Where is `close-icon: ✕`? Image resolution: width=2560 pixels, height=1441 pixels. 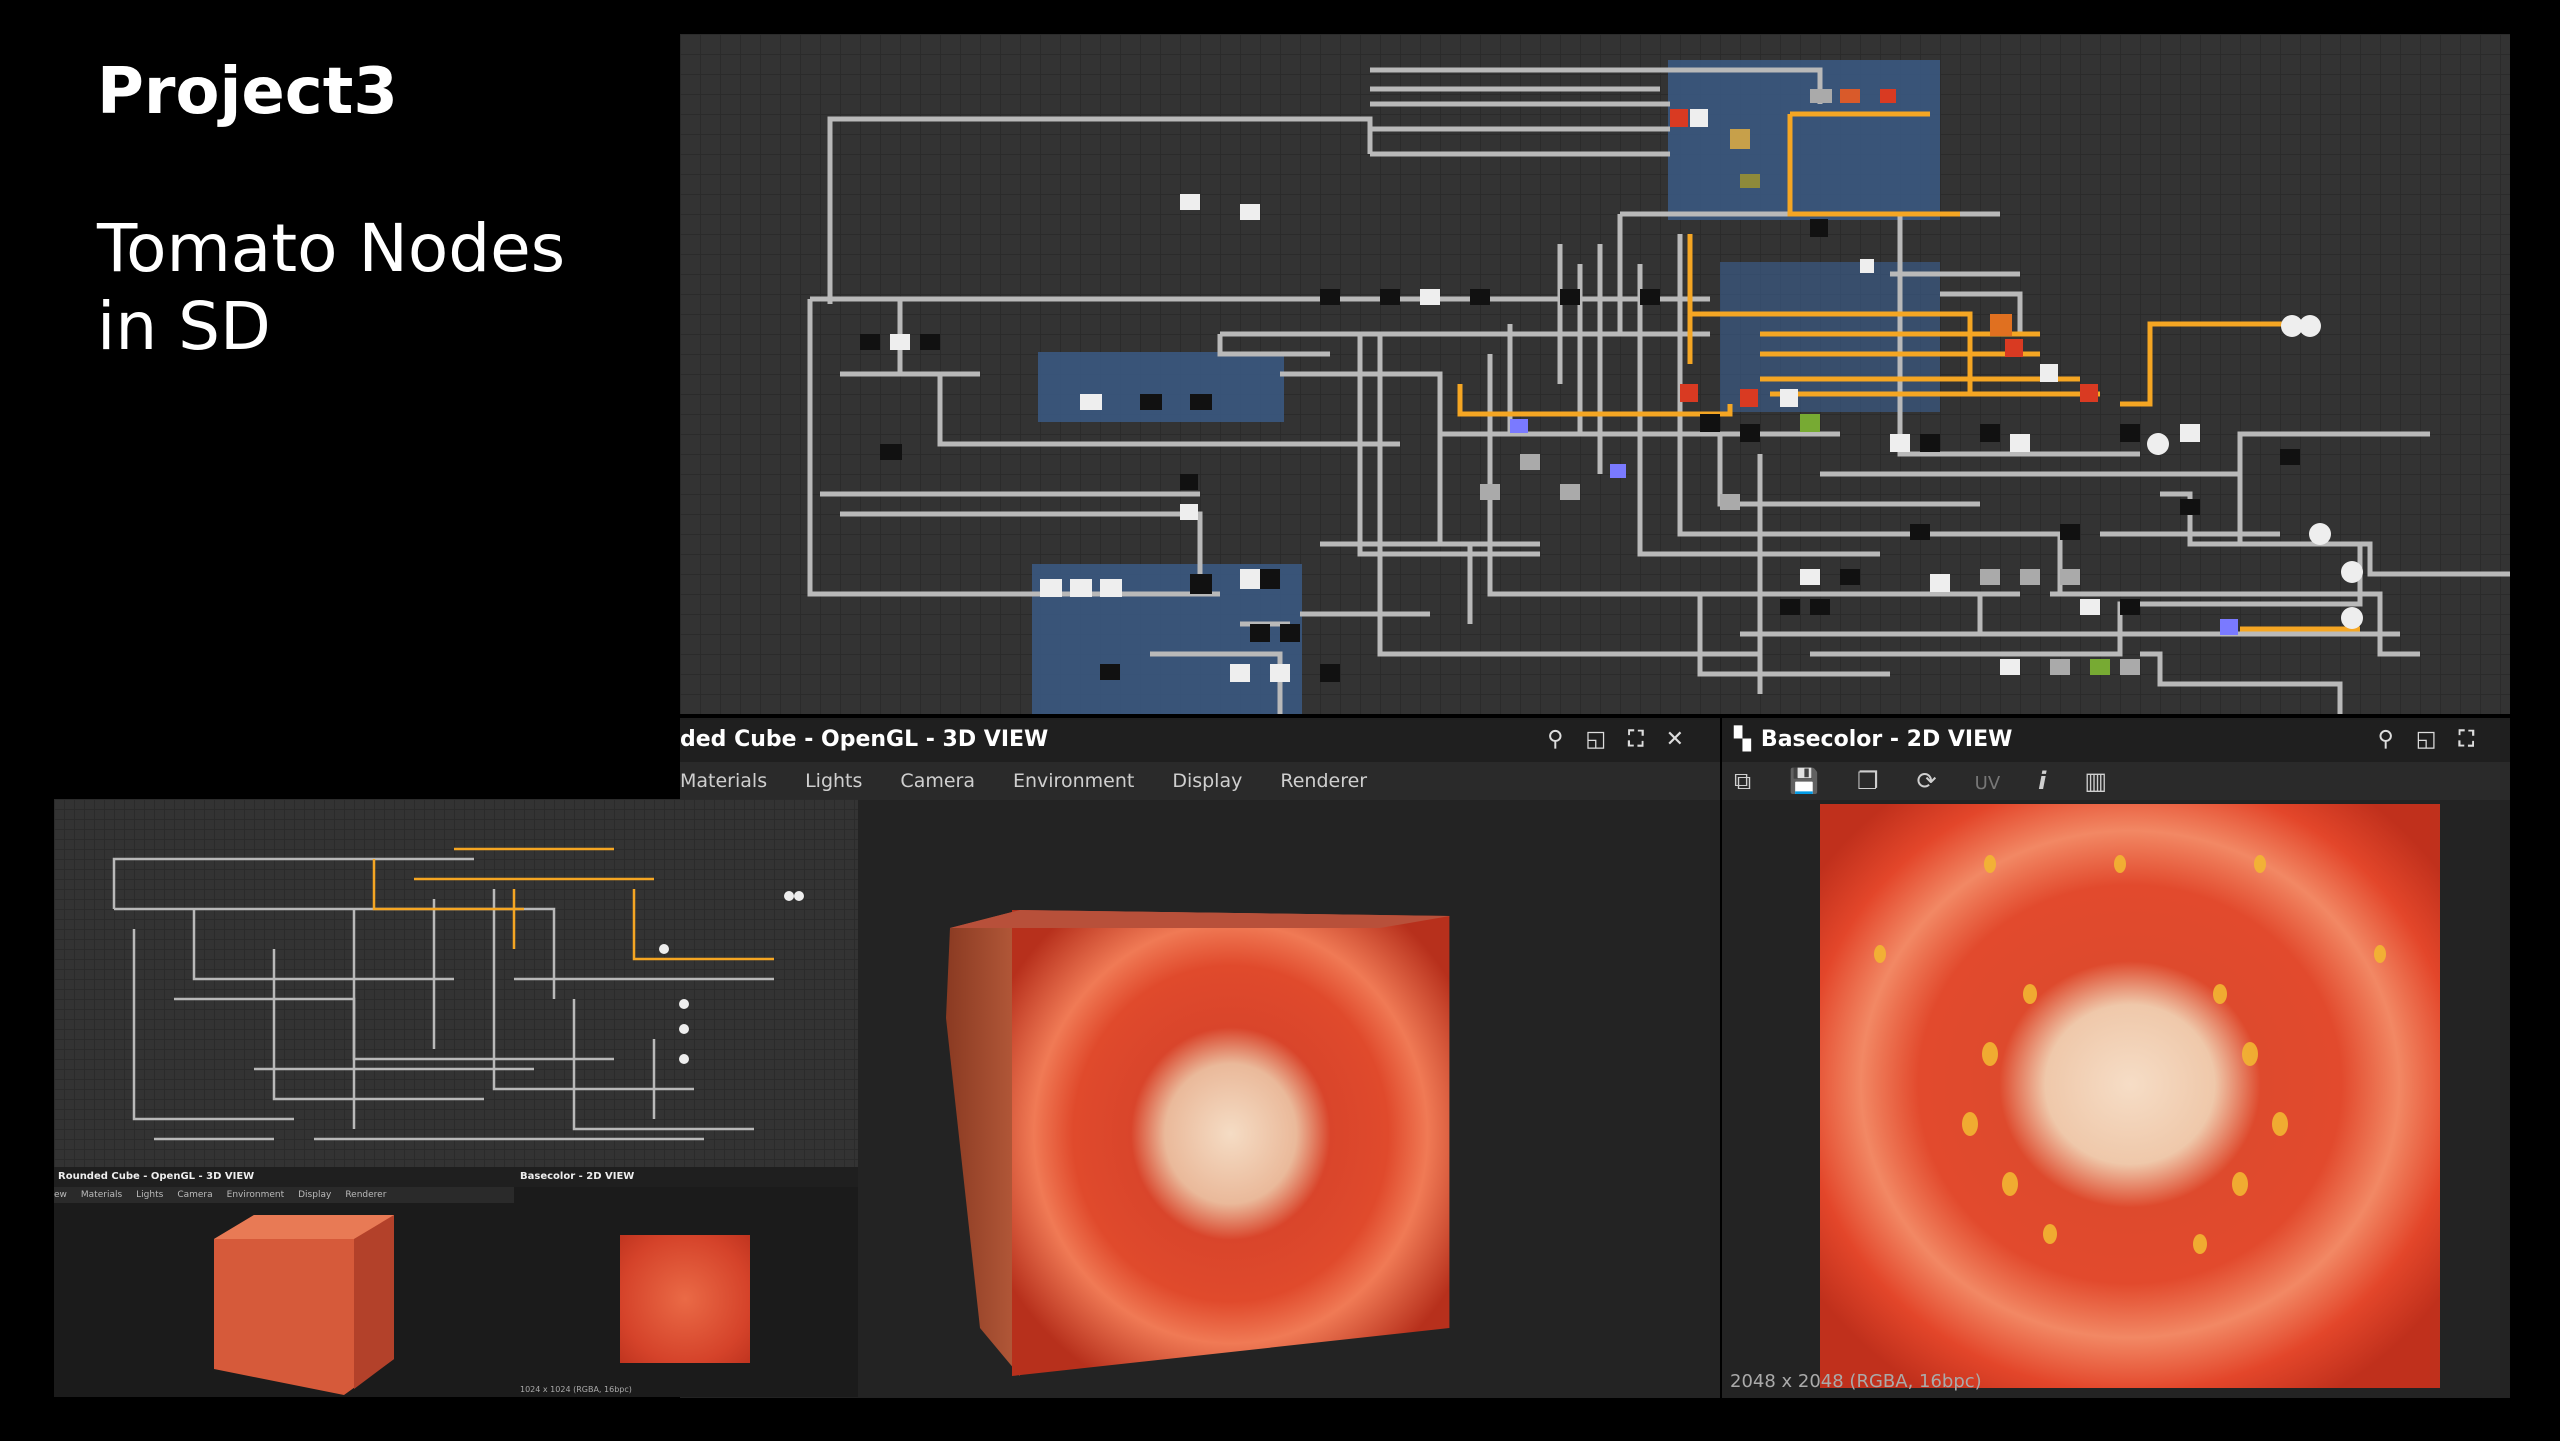
close-icon: ✕ is located at coordinates (1686, 739).